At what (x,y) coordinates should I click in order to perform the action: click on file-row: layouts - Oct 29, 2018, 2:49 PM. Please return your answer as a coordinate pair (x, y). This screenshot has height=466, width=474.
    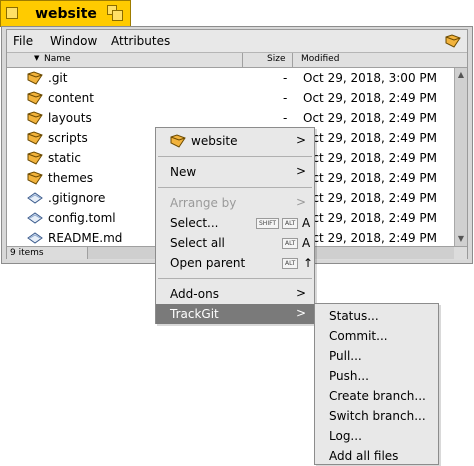
    Looking at the image, I should click on (230, 118).